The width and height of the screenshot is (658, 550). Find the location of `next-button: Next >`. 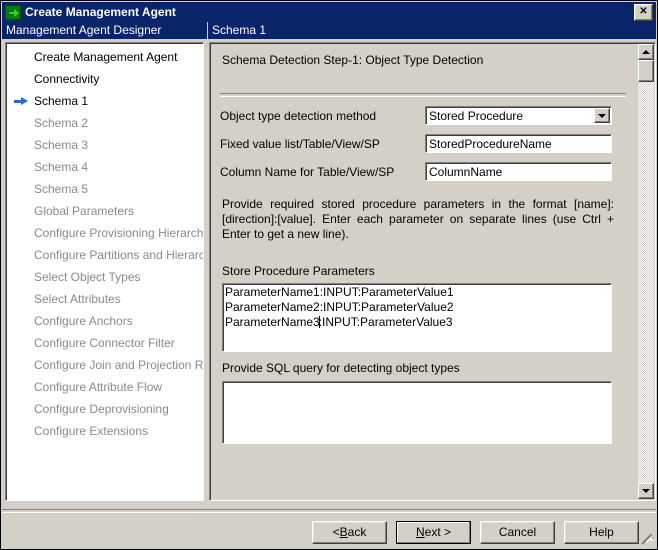

next-button: Next > is located at coordinates (433, 532).